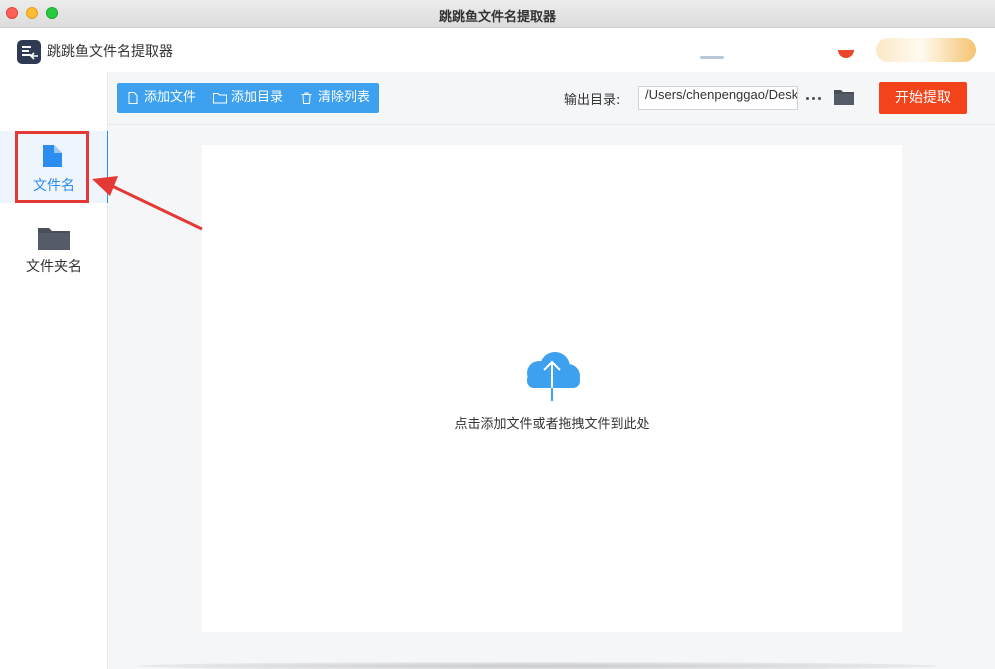 The image size is (995, 669). What do you see at coordinates (29, 52) in the screenshot?
I see `app-logo-icon` at bounding box center [29, 52].